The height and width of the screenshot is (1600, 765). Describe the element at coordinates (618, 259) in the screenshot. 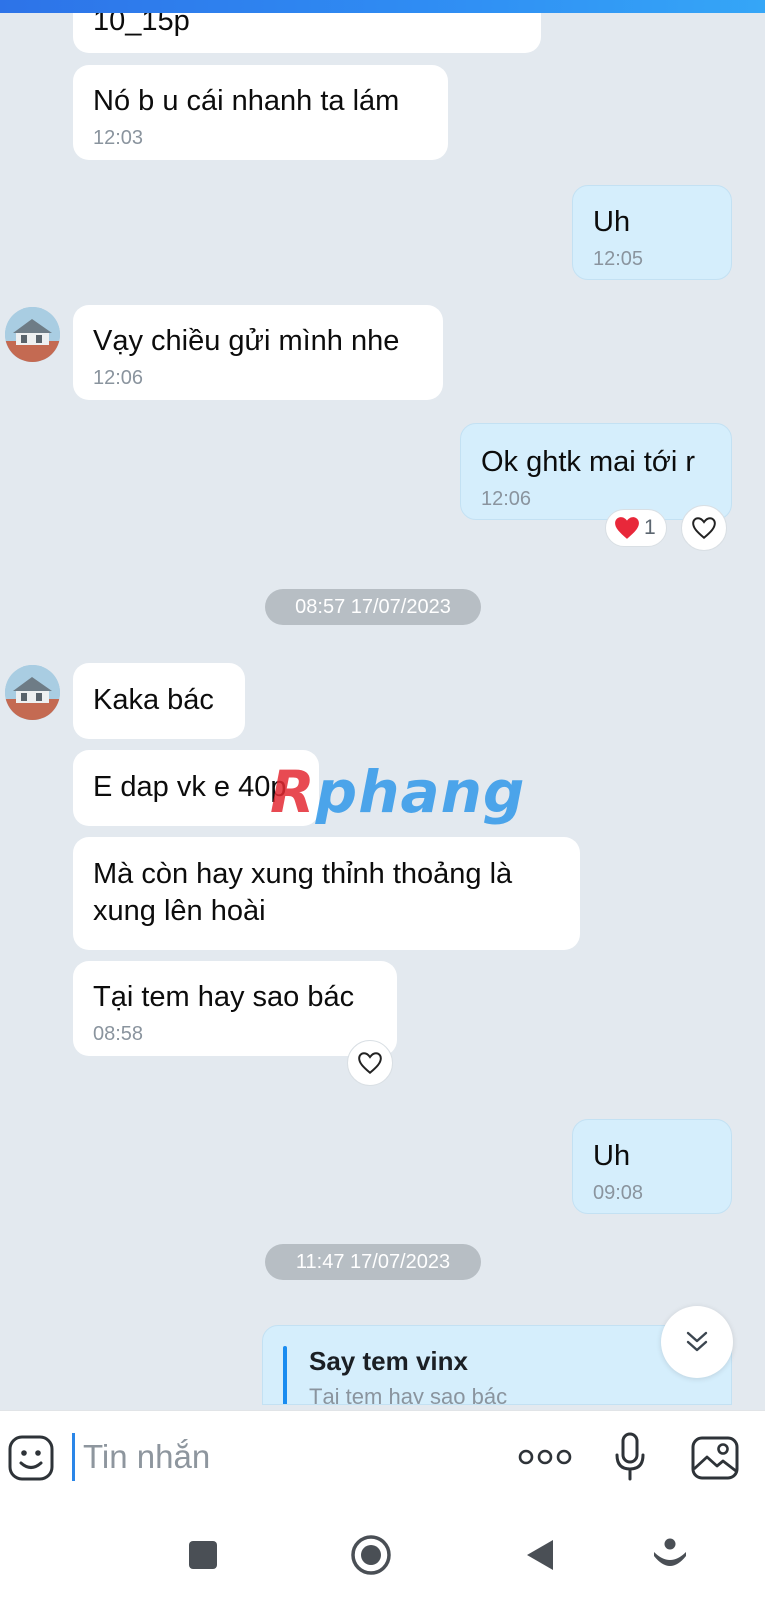

I see `message-time: 12:05` at that location.